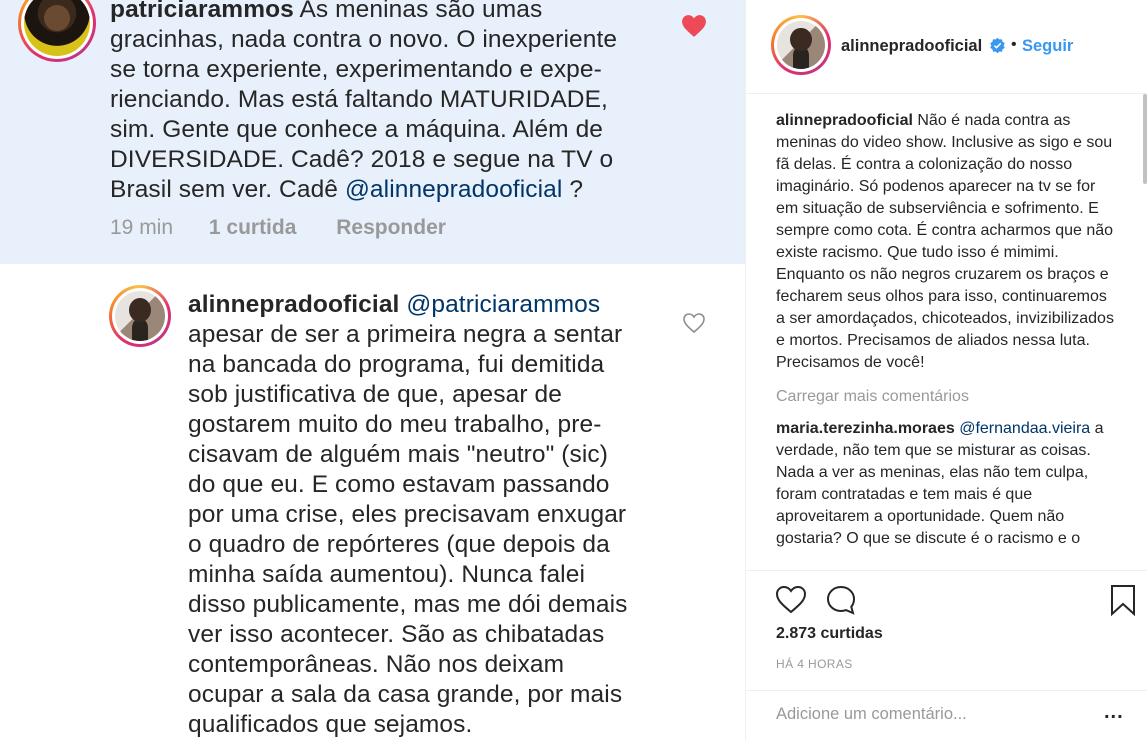 The image size is (1147, 740). What do you see at coordinates (911, 46) in the screenshot?
I see `post-author-username: alinnepradooficial` at bounding box center [911, 46].